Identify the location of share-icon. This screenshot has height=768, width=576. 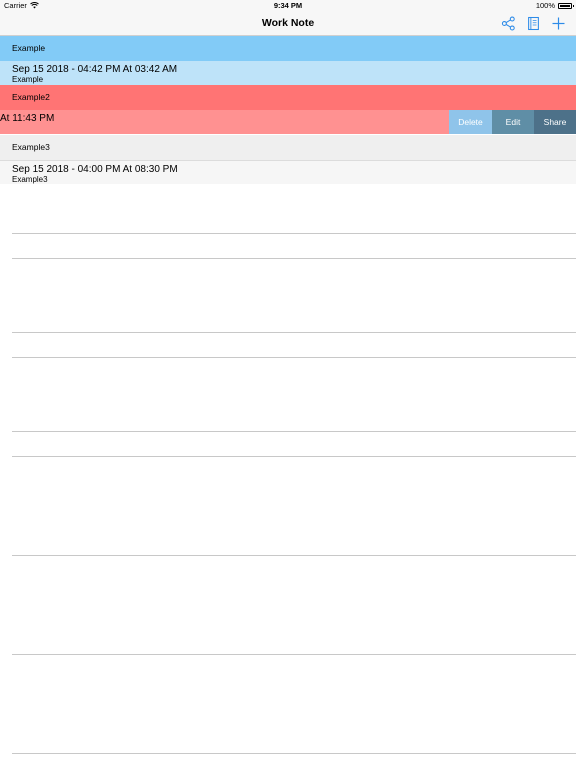
(508, 23).